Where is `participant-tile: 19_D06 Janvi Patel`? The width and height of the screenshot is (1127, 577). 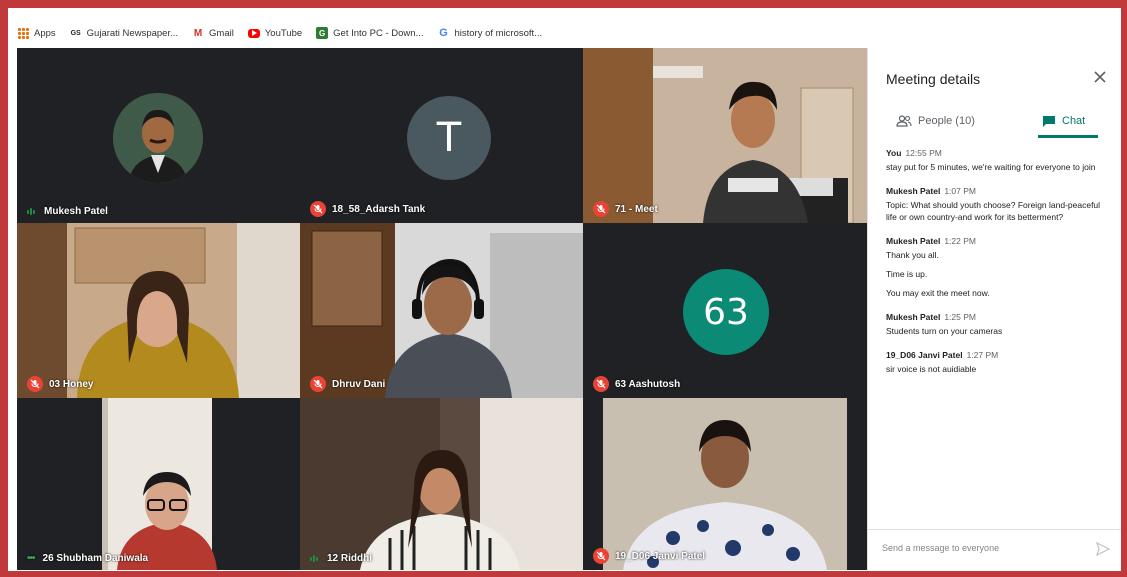
participant-tile: 19_D06 Janvi Patel is located at coordinates (725, 484).